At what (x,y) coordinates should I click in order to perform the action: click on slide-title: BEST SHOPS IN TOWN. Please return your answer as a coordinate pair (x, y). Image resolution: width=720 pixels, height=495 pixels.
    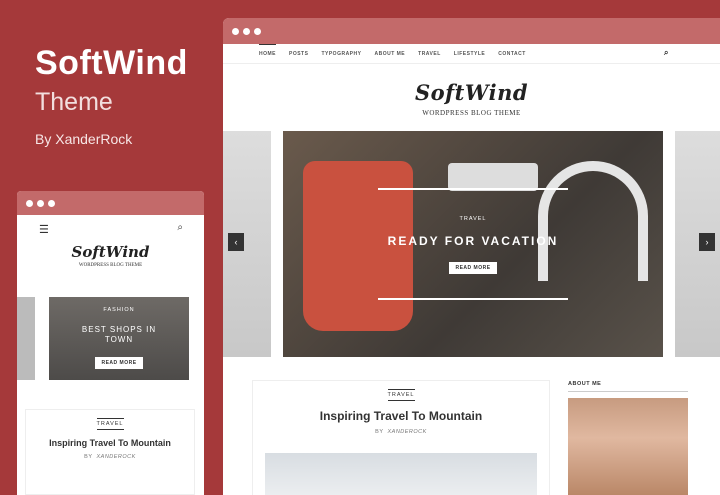
    Looking at the image, I should click on (119, 335).